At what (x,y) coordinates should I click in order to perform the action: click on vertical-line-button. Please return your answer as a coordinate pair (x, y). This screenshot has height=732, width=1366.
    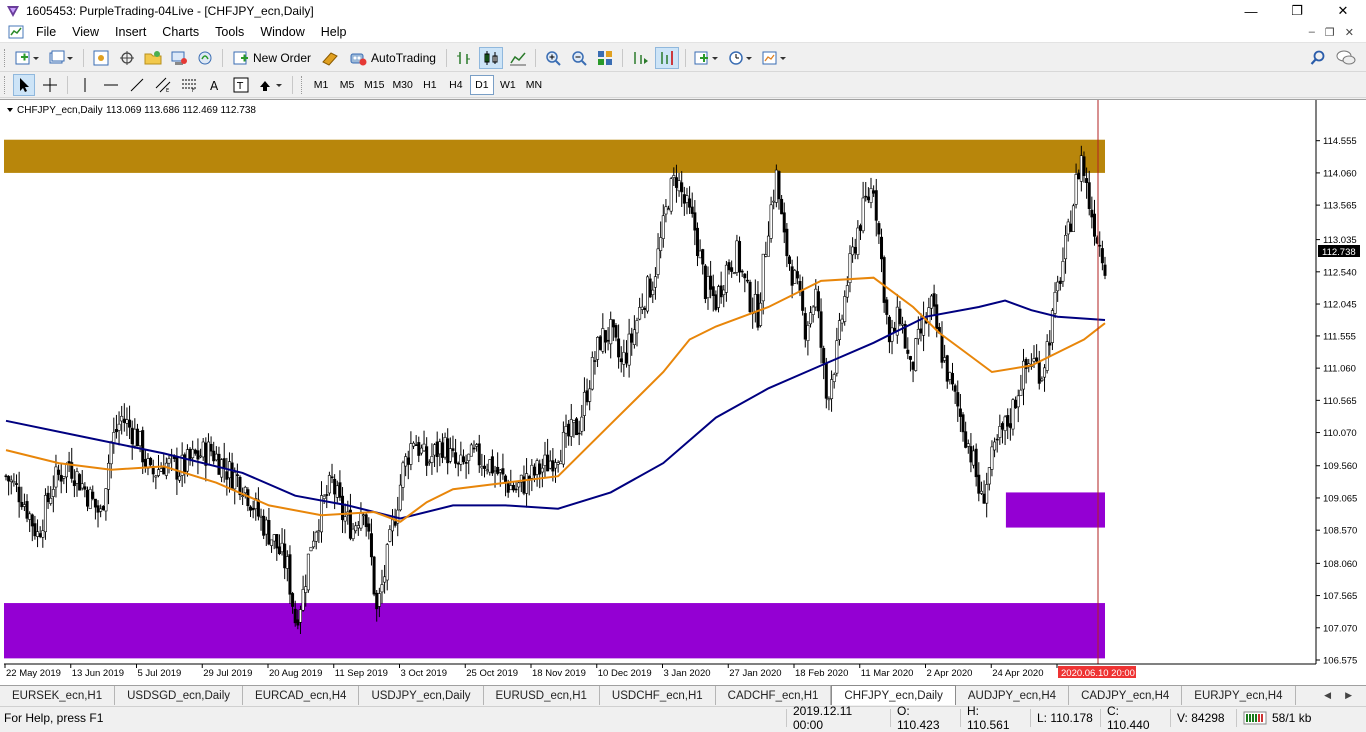
    Looking at the image, I should click on (85, 85).